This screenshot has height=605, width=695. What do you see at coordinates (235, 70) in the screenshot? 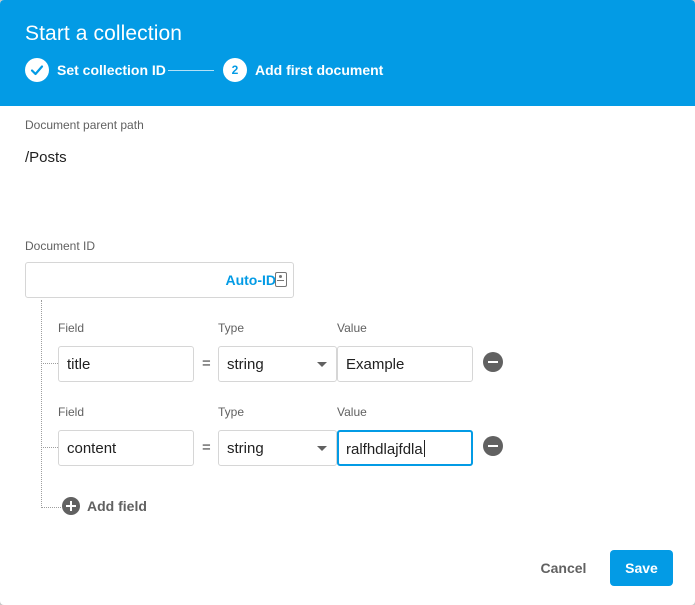
I see `step-number: 2` at bounding box center [235, 70].